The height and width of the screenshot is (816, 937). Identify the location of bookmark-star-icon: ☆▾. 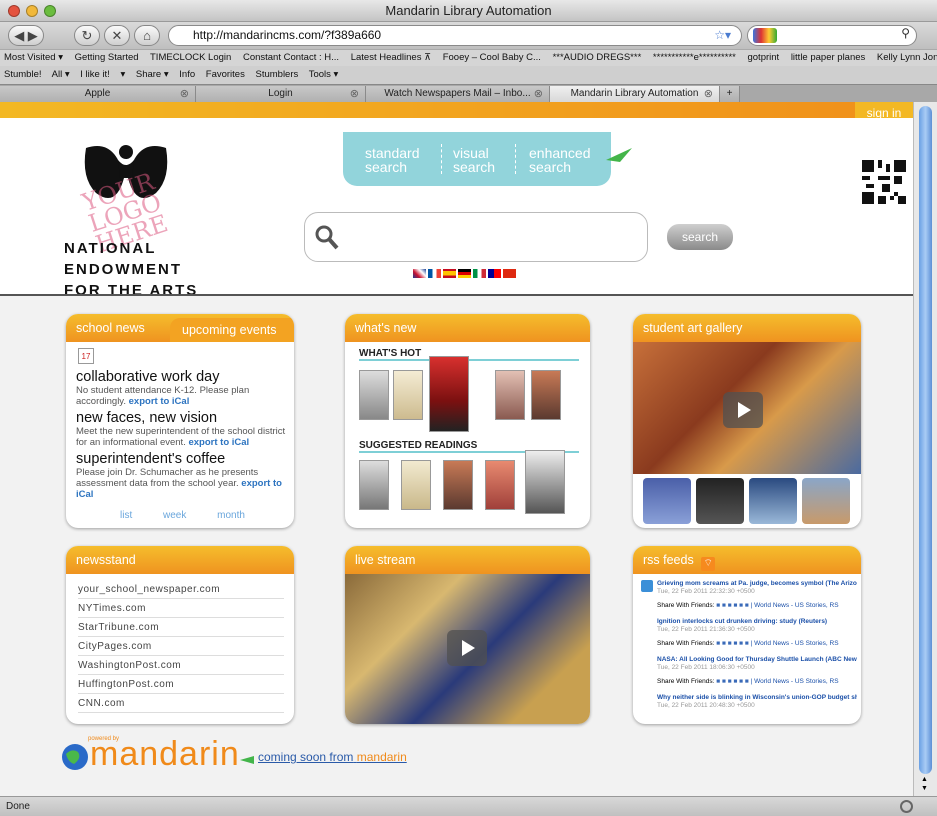
(722, 35).